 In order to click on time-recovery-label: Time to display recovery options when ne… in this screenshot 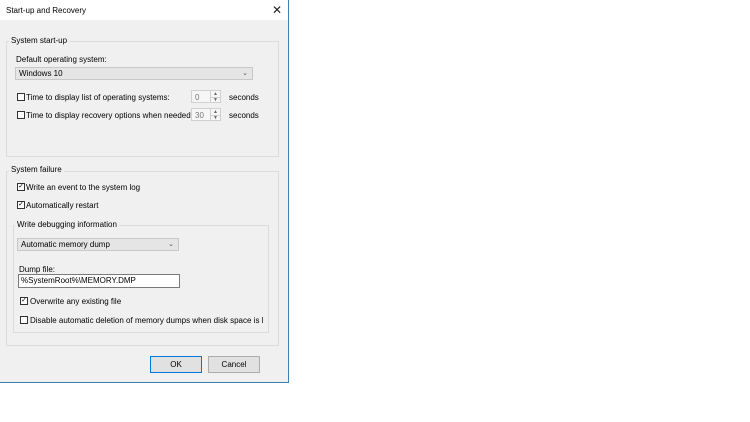, I will do `click(109, 115)`.